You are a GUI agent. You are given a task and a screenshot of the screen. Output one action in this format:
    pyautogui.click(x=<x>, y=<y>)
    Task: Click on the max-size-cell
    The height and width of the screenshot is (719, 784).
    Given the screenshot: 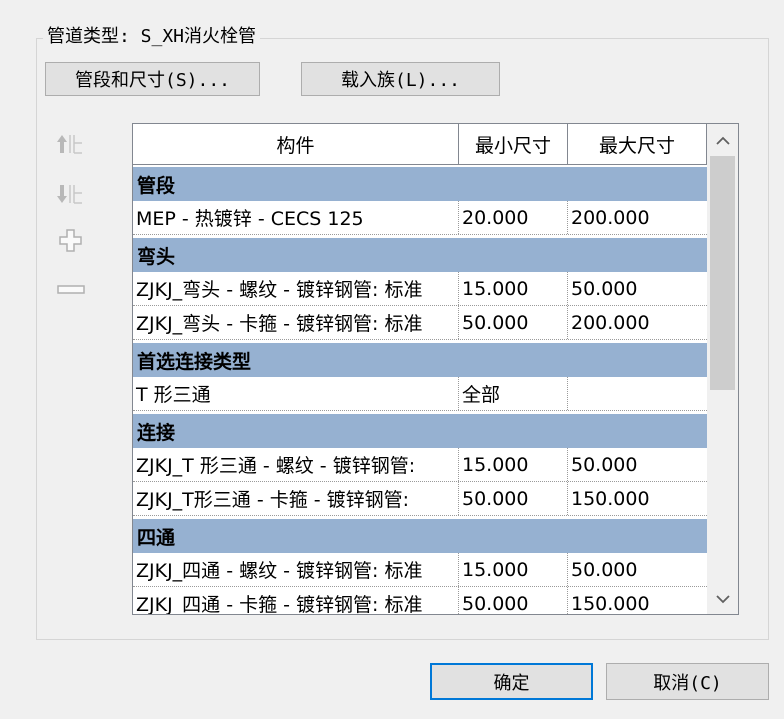 What is the action you would take?
    pyautogui.click(x=637, y=393)
    